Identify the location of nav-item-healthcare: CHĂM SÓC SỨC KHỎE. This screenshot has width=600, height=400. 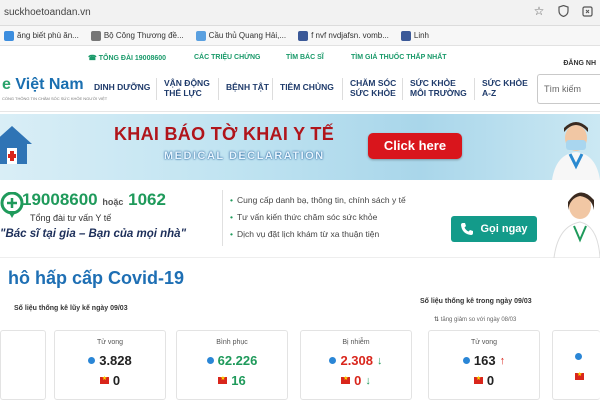
(373, 88).